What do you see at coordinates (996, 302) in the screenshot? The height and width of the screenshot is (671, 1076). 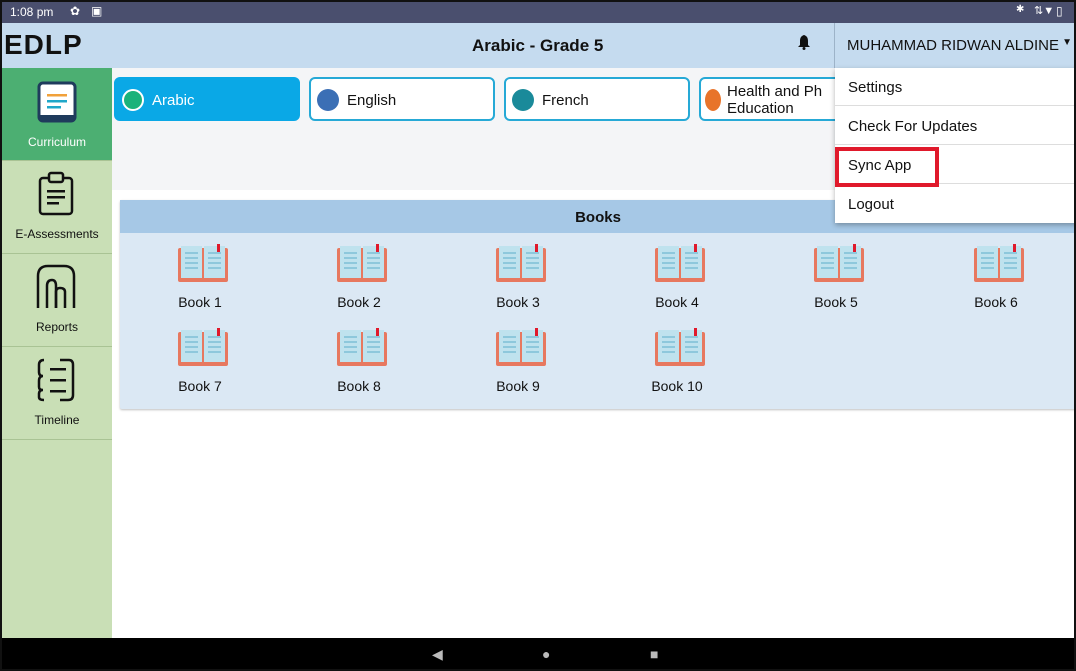 I see `book-title: Book 6` at bounding box center [996, 302].